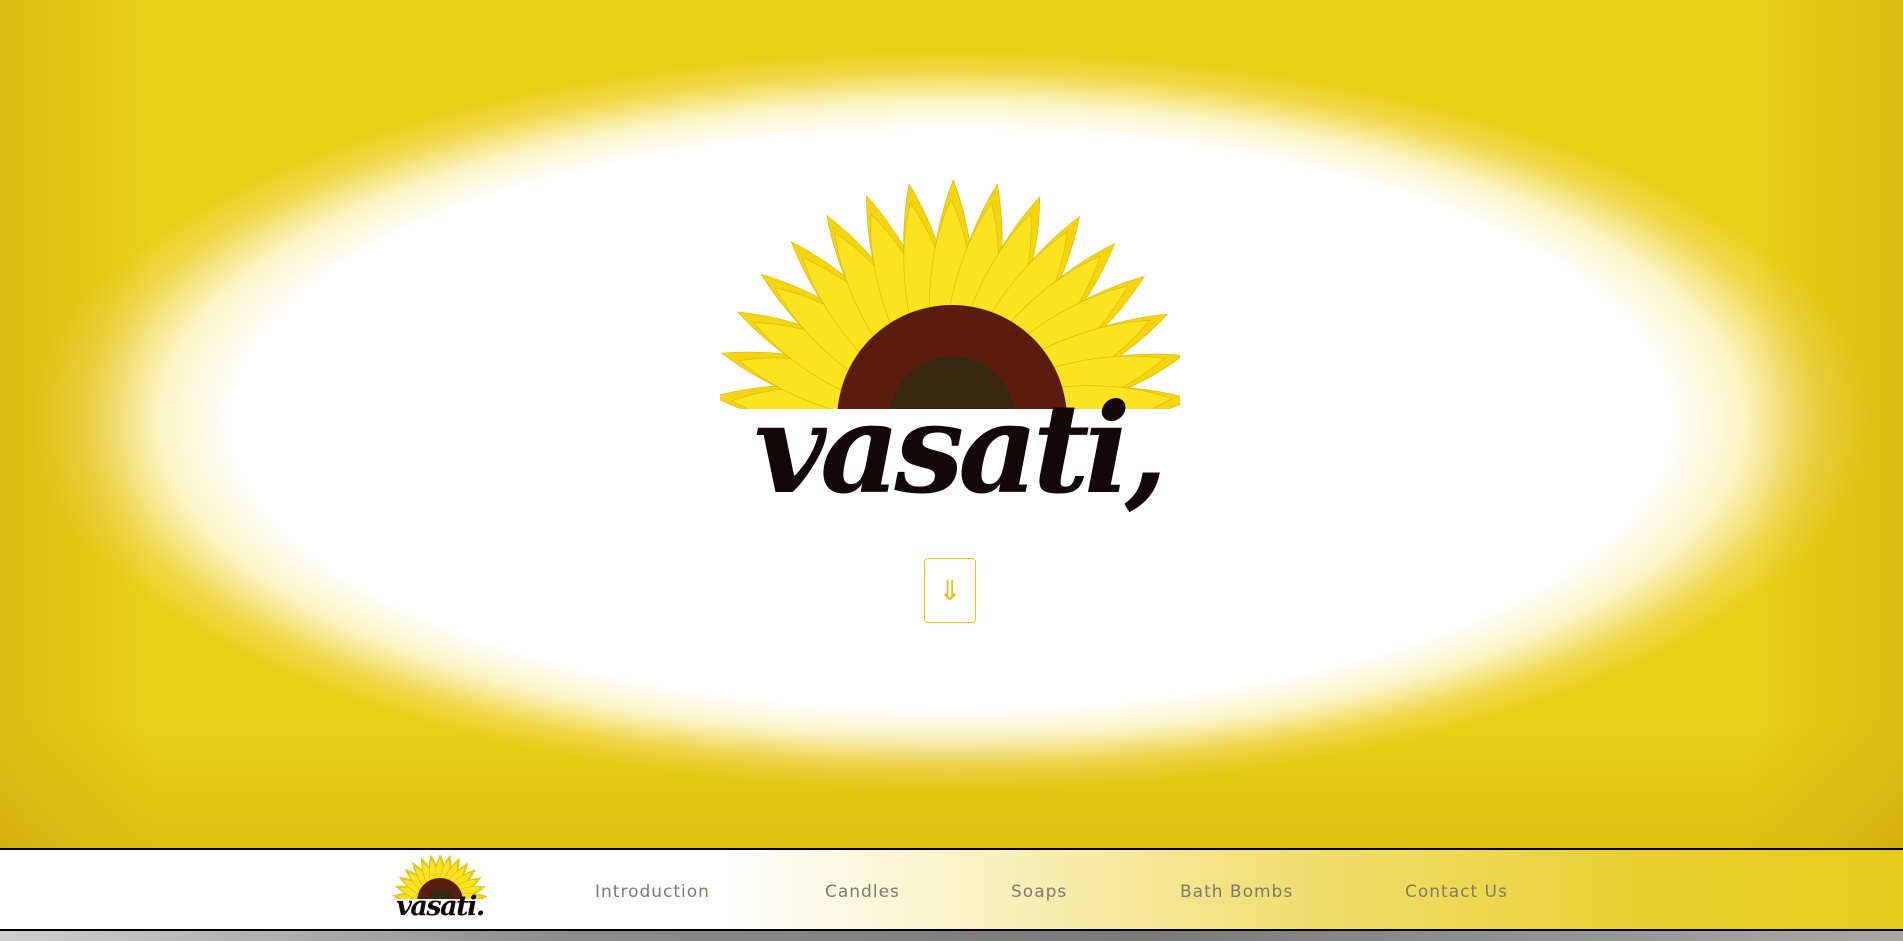  I want to click on nav-link-bath-bombs: Bath Bombs, so click(1236, 892).